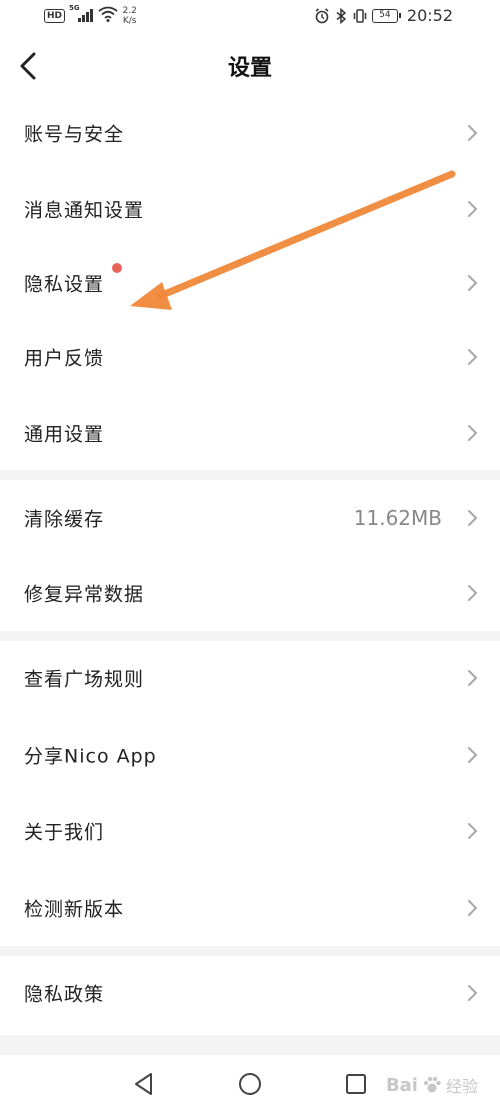 Image resolution: width=500 pixels, height=1111 pixels. What do you see at coordinates (117, 268) in the screenshot?
I see `unread-badge-dot` at bounding box center [117, 268].